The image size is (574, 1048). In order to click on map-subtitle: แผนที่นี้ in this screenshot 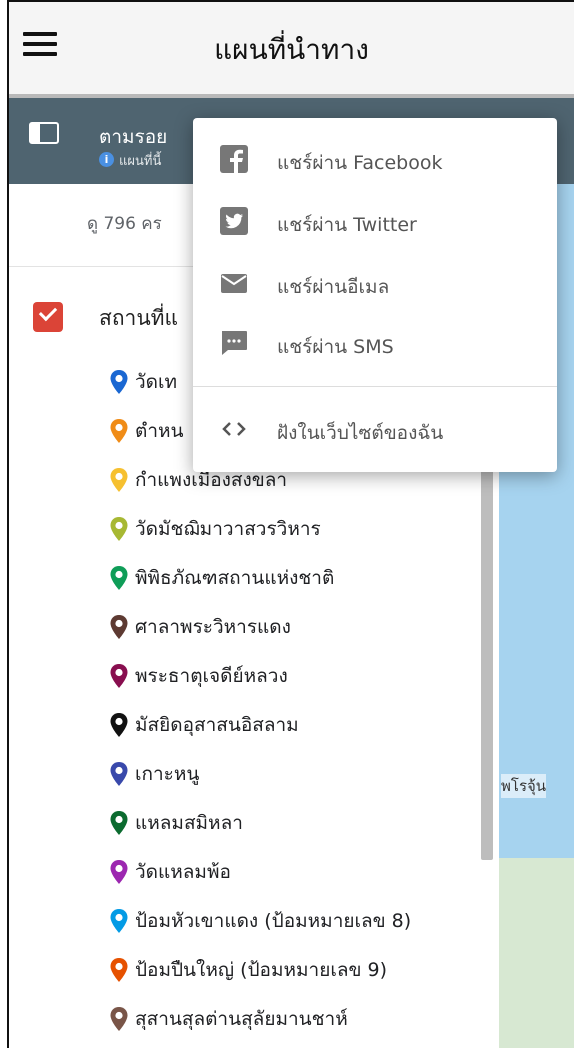, I will do `click(140, 161)`.